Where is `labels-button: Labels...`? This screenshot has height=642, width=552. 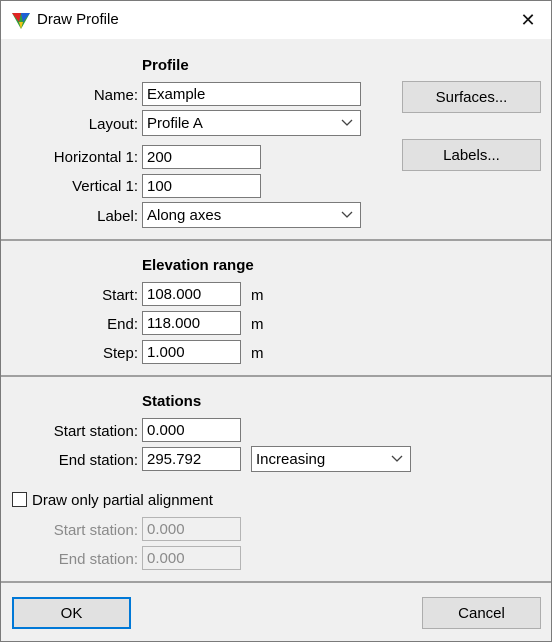
labels-button: Labels... is located at coordinates (471, 155).